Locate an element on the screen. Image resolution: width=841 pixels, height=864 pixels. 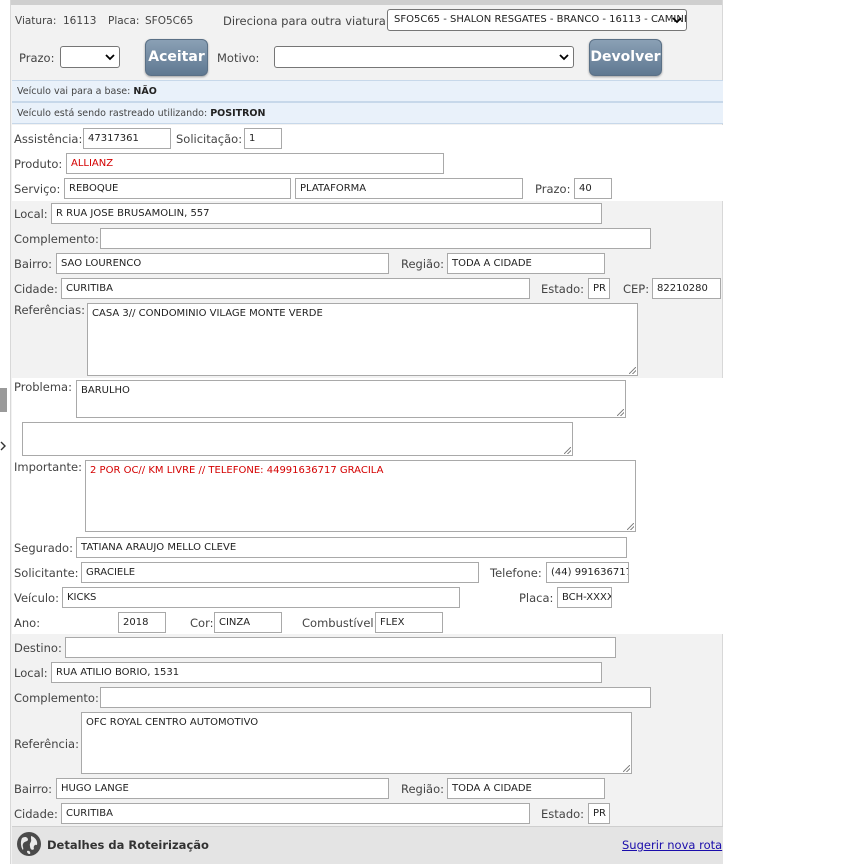
direciona-label: Direciona para outra viatura: is located at coordinates (306, 21).